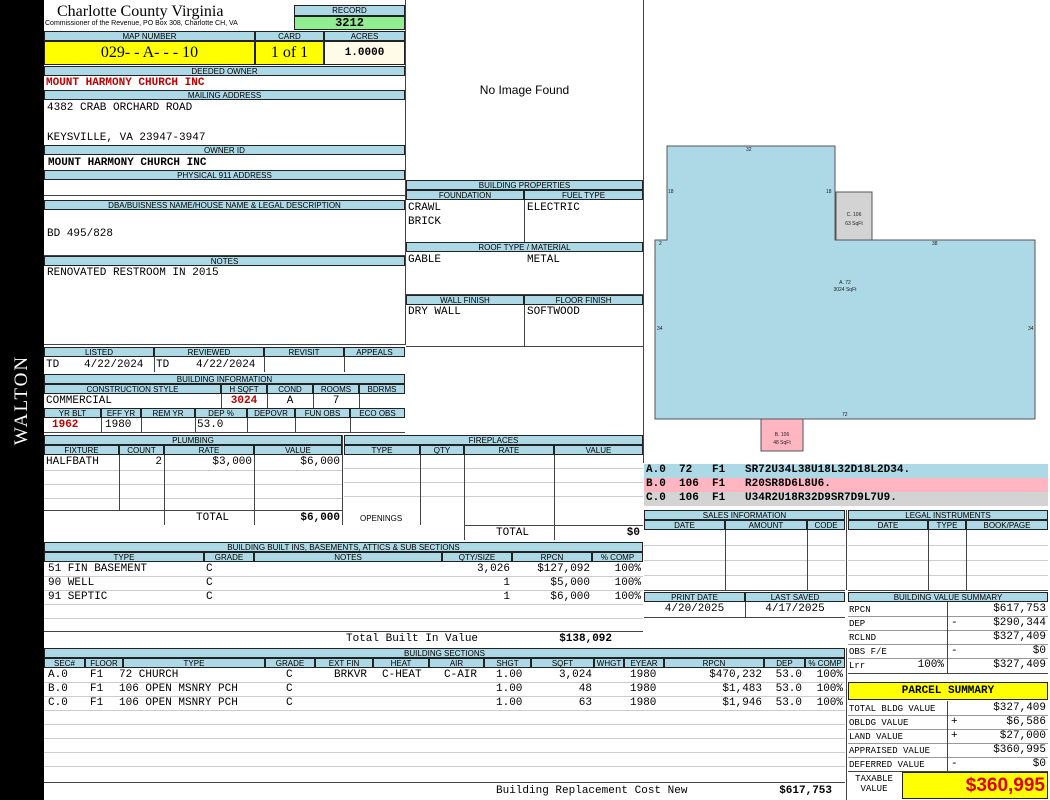 The height and width of the screenshot is (800, 1050). Describe the element at coordinates (874, 779) in the screenshot. I see `taxable-label-1: TAXABLE` at that location.